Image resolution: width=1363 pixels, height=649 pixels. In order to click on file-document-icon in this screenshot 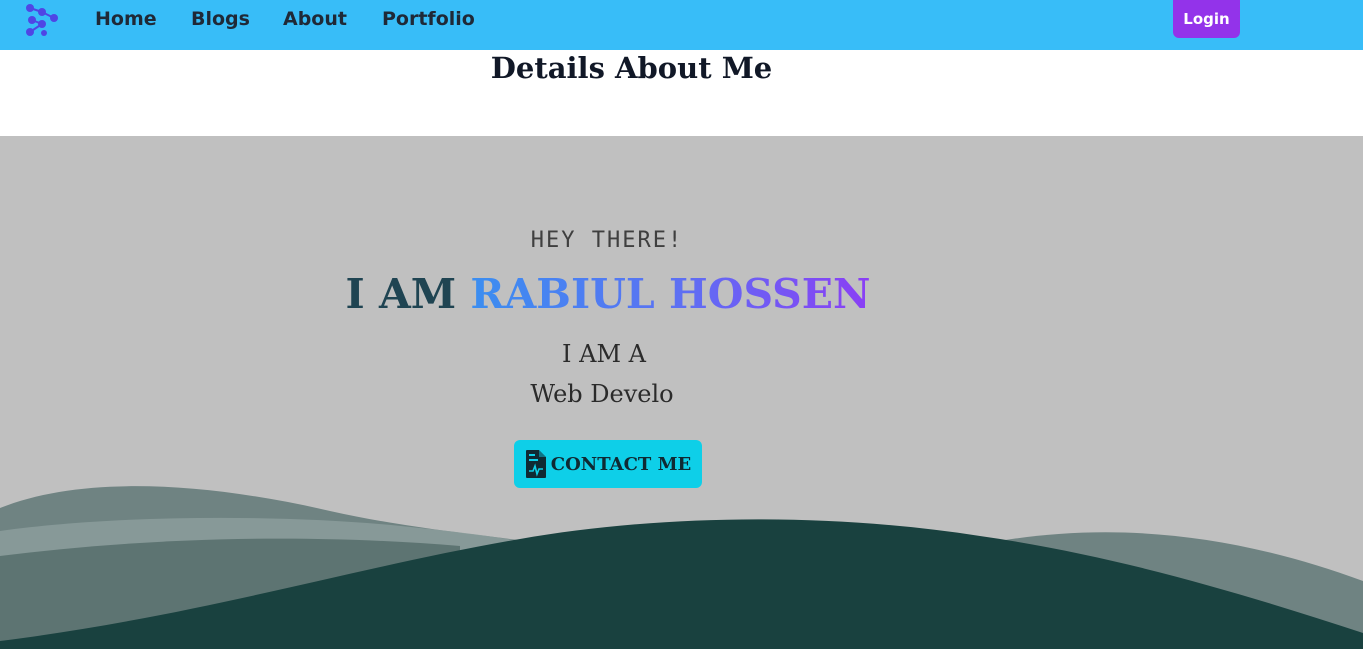, I will do `click(535, 464)`.